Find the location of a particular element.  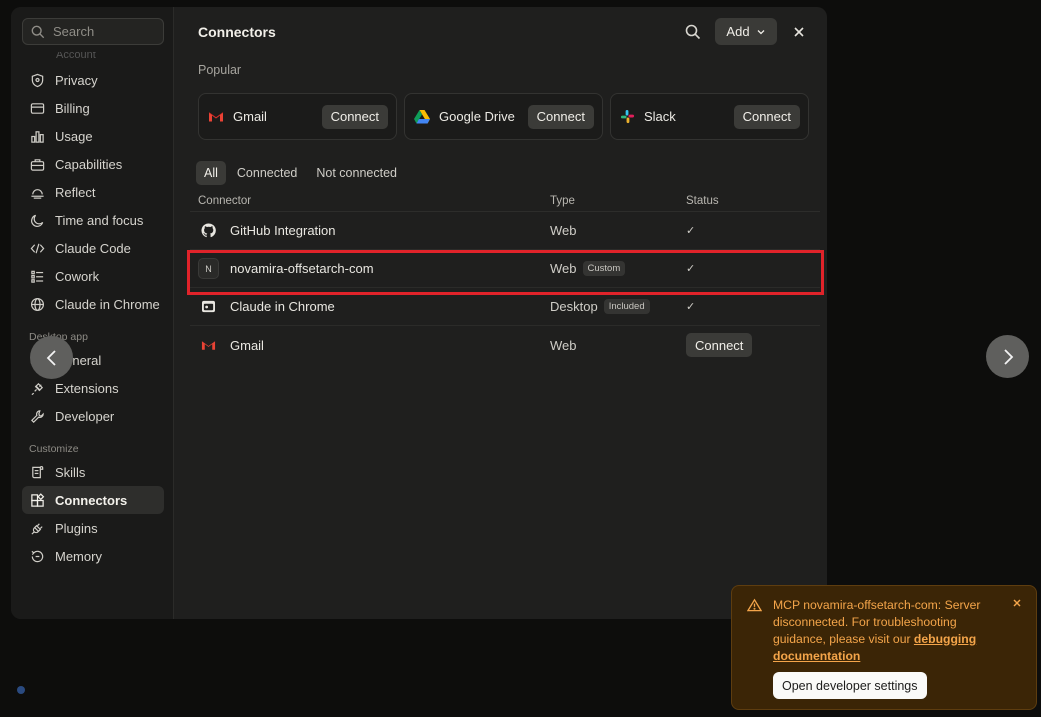

filter-not-connected: Not connected is located at coordinates (356, 173).